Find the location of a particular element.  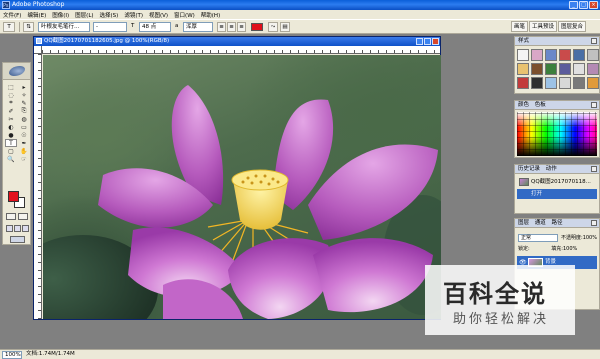

horizontal-ruler is located at coordinates (241, 50).